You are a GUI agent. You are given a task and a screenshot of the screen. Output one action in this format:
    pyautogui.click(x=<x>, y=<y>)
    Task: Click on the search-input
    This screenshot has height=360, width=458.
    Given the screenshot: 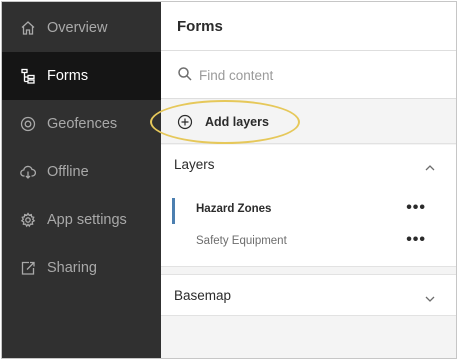 What is the action you would take?
    pyautogui.click(x=319, y=75)
    